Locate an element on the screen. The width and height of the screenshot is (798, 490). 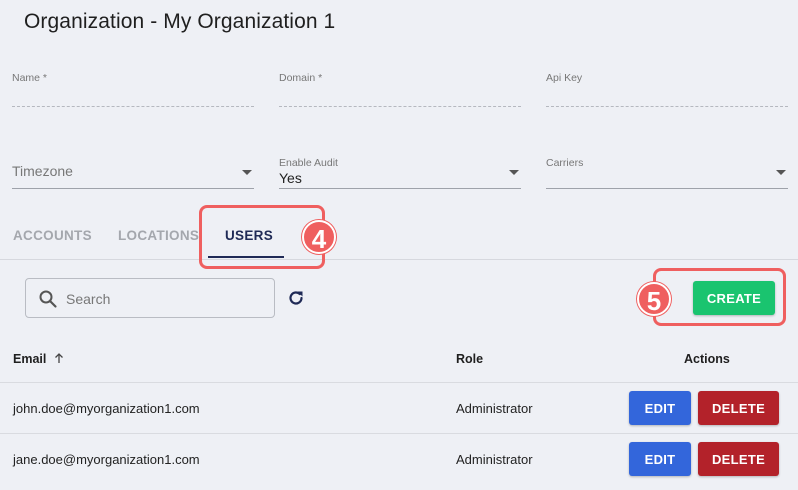
arrow-up-icon is located at coordinates (58, 358).